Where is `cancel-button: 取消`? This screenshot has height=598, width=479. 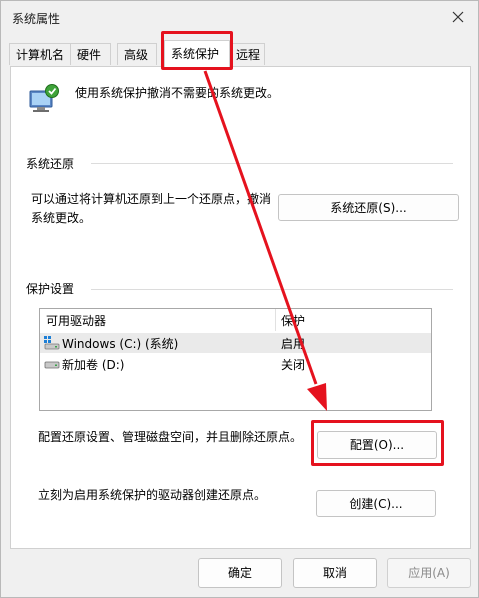 cancel-button: 取消 is located at coordinates (335, 573).